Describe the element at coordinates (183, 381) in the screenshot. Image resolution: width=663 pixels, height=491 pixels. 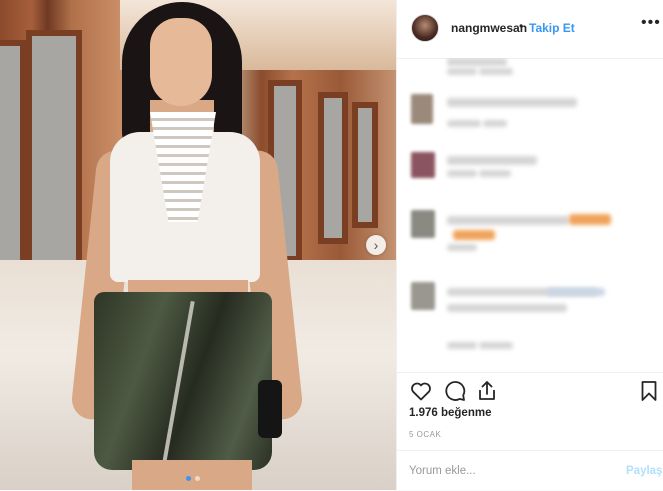
I see `leather-skirt` at that location.